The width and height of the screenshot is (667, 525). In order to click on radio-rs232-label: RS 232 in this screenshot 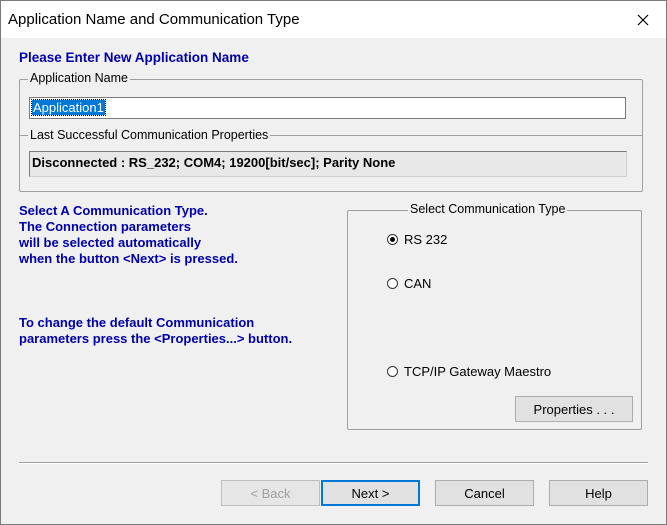, I will do `click(426, 239)`.